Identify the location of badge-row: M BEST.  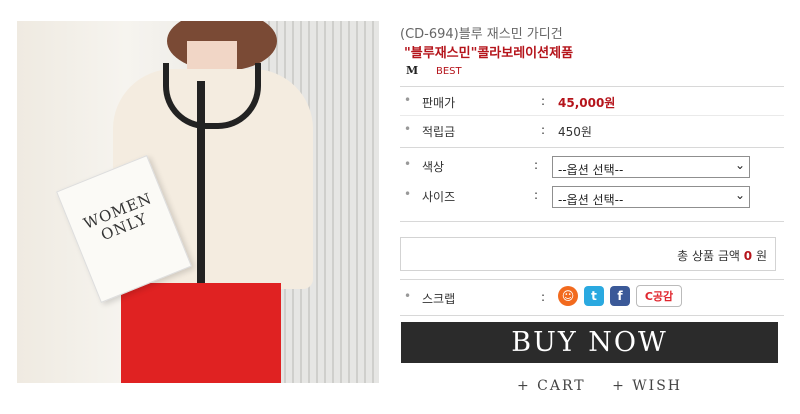
(434, 71).